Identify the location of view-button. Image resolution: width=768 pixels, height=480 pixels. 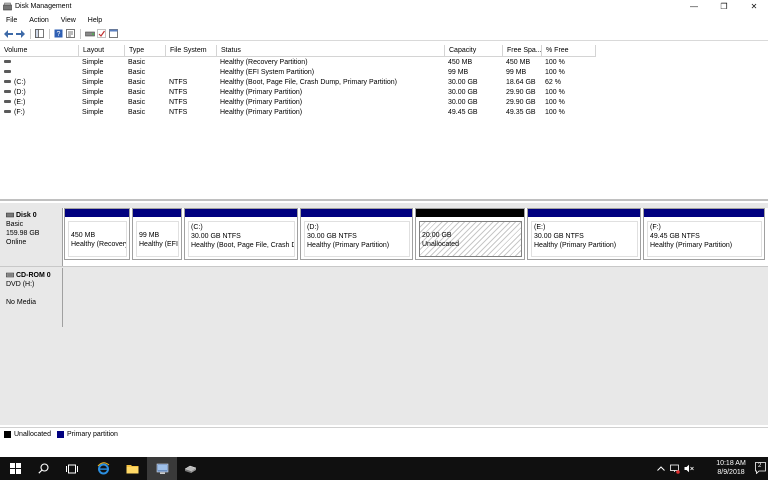
(113, 33).